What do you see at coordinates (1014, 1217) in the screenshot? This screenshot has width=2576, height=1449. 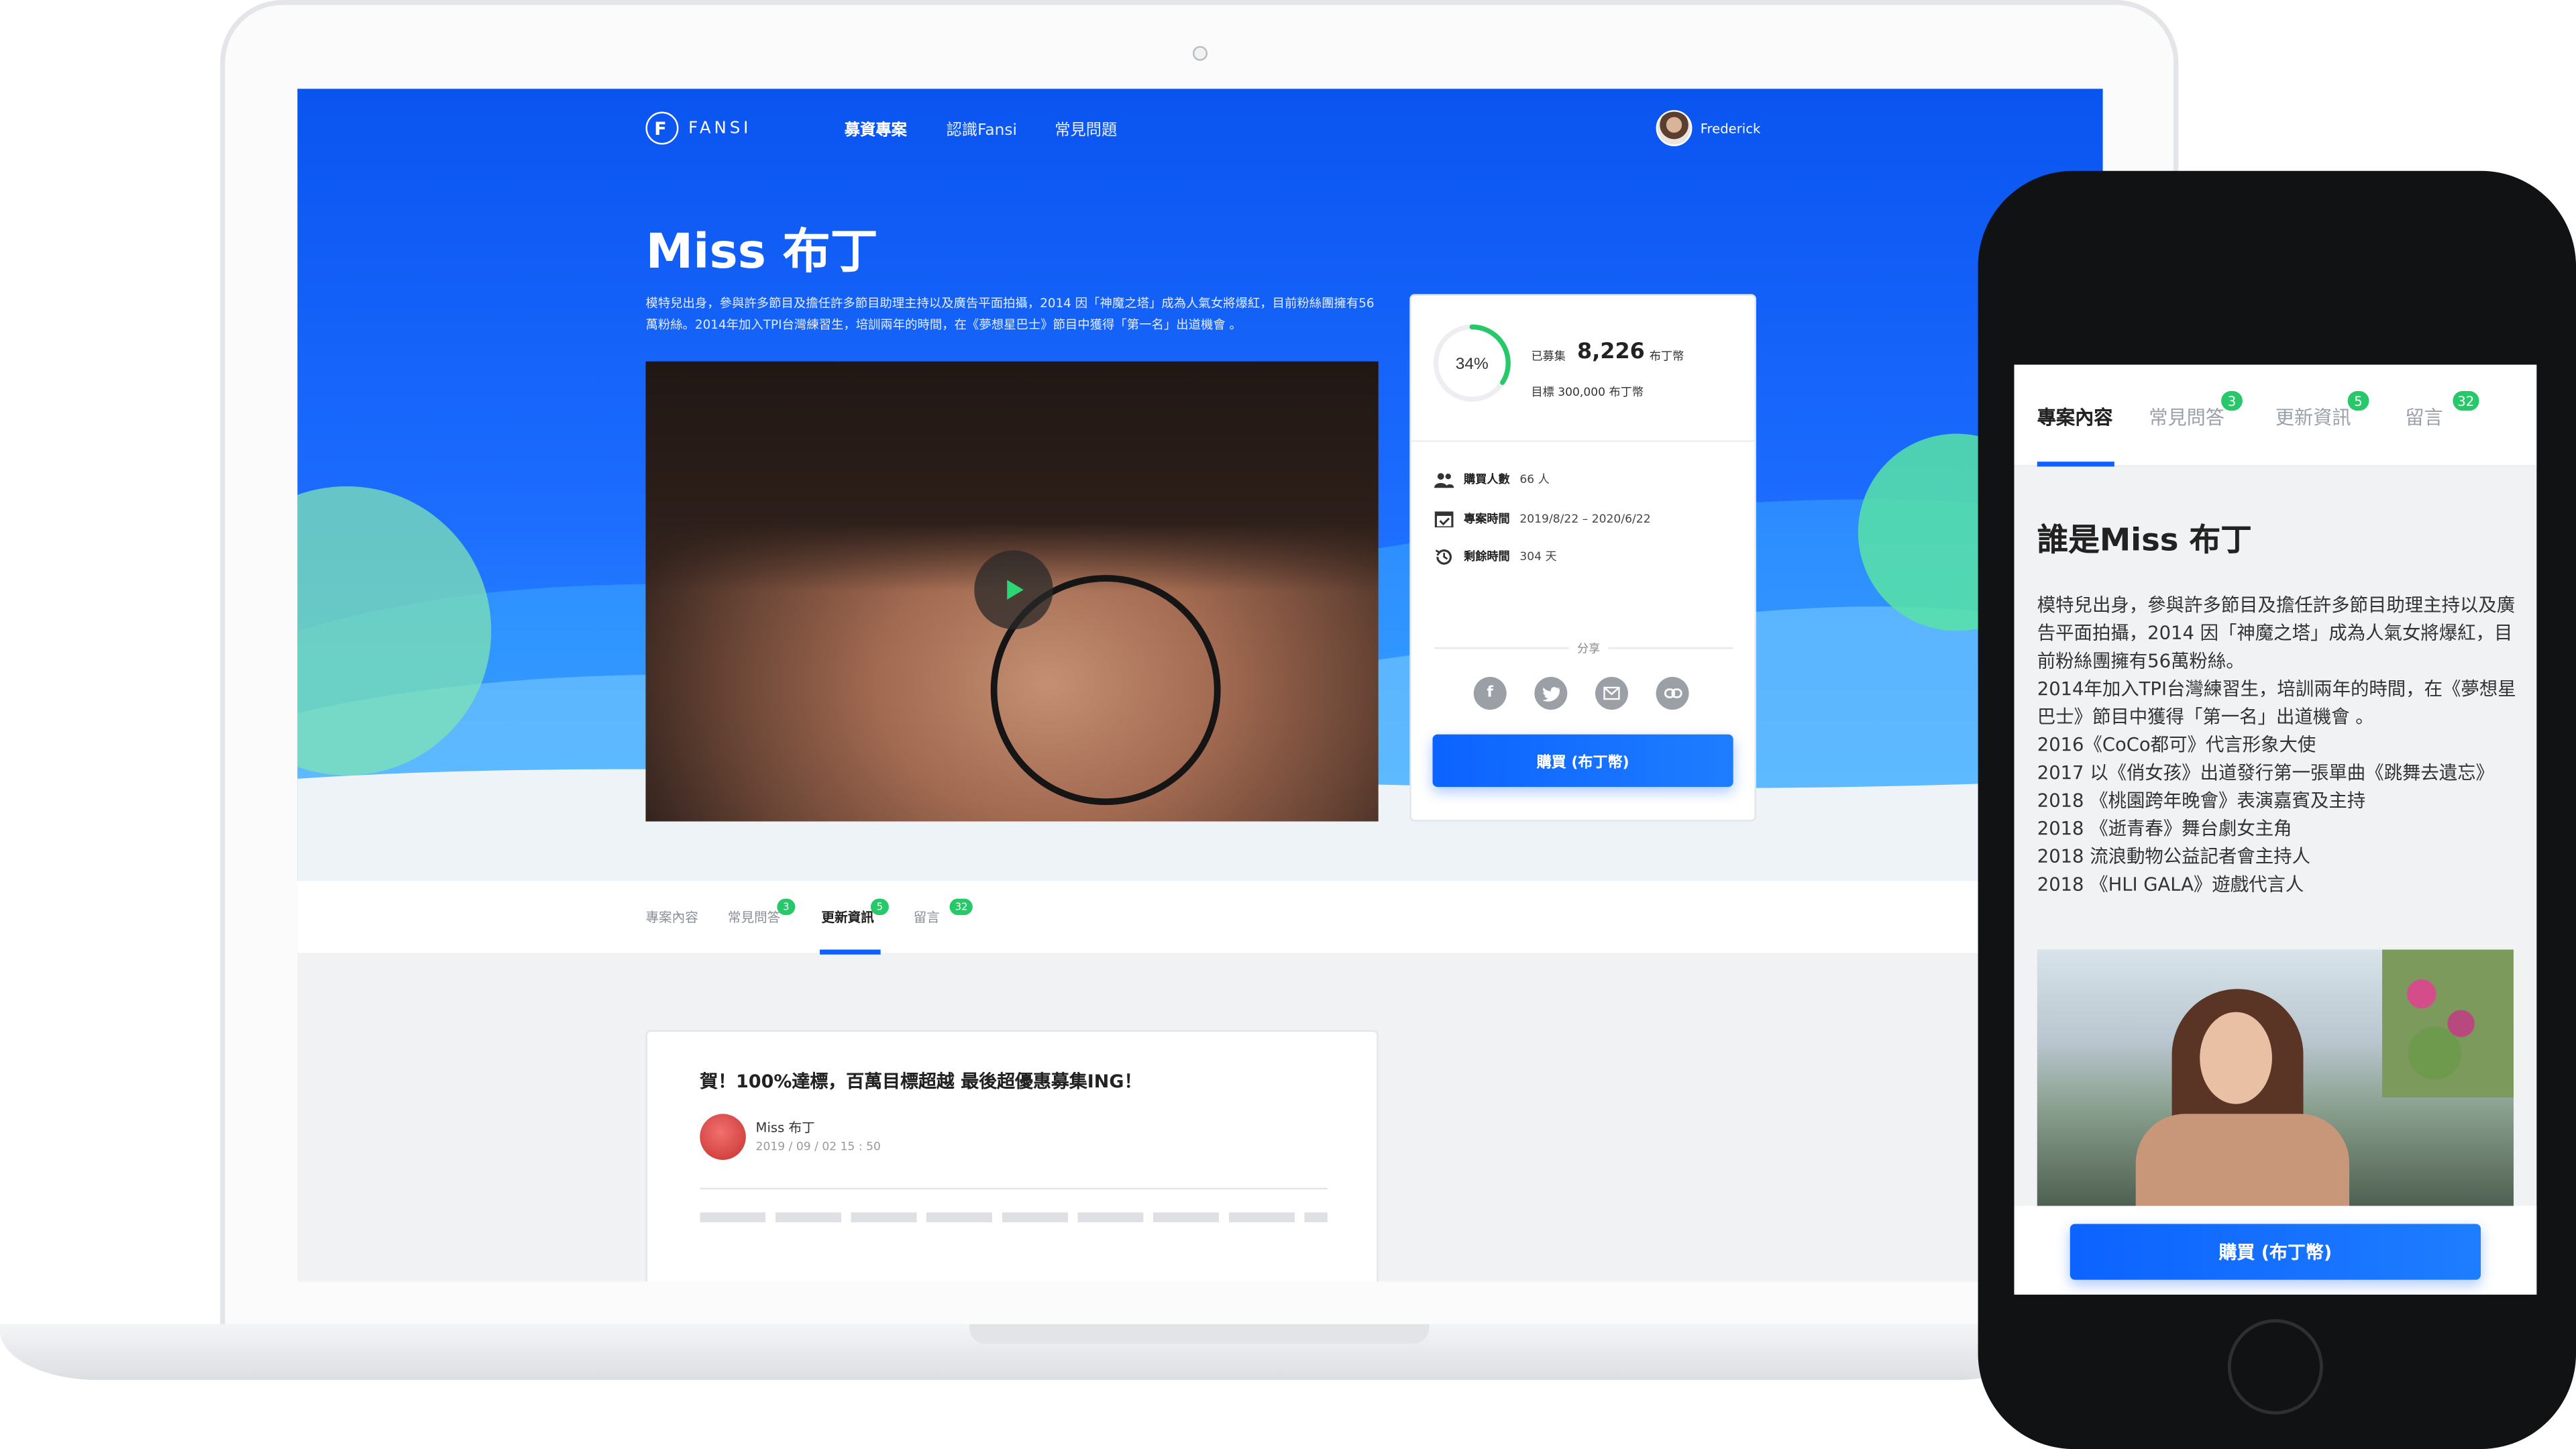 I see `post-body-preview` at bounding box center [1014, 1217].